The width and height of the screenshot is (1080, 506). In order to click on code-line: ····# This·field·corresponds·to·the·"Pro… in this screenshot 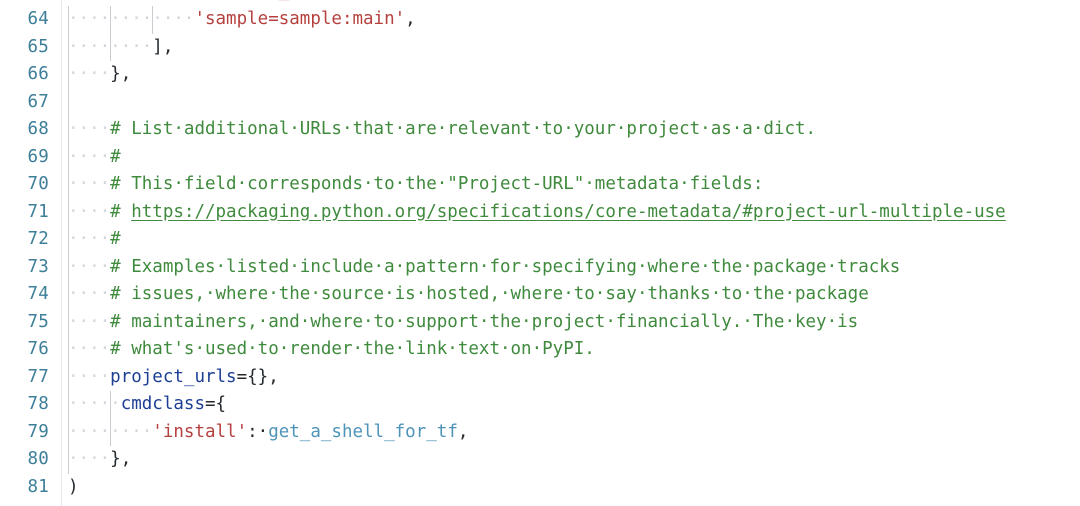, I will do `click(415, 185)`.